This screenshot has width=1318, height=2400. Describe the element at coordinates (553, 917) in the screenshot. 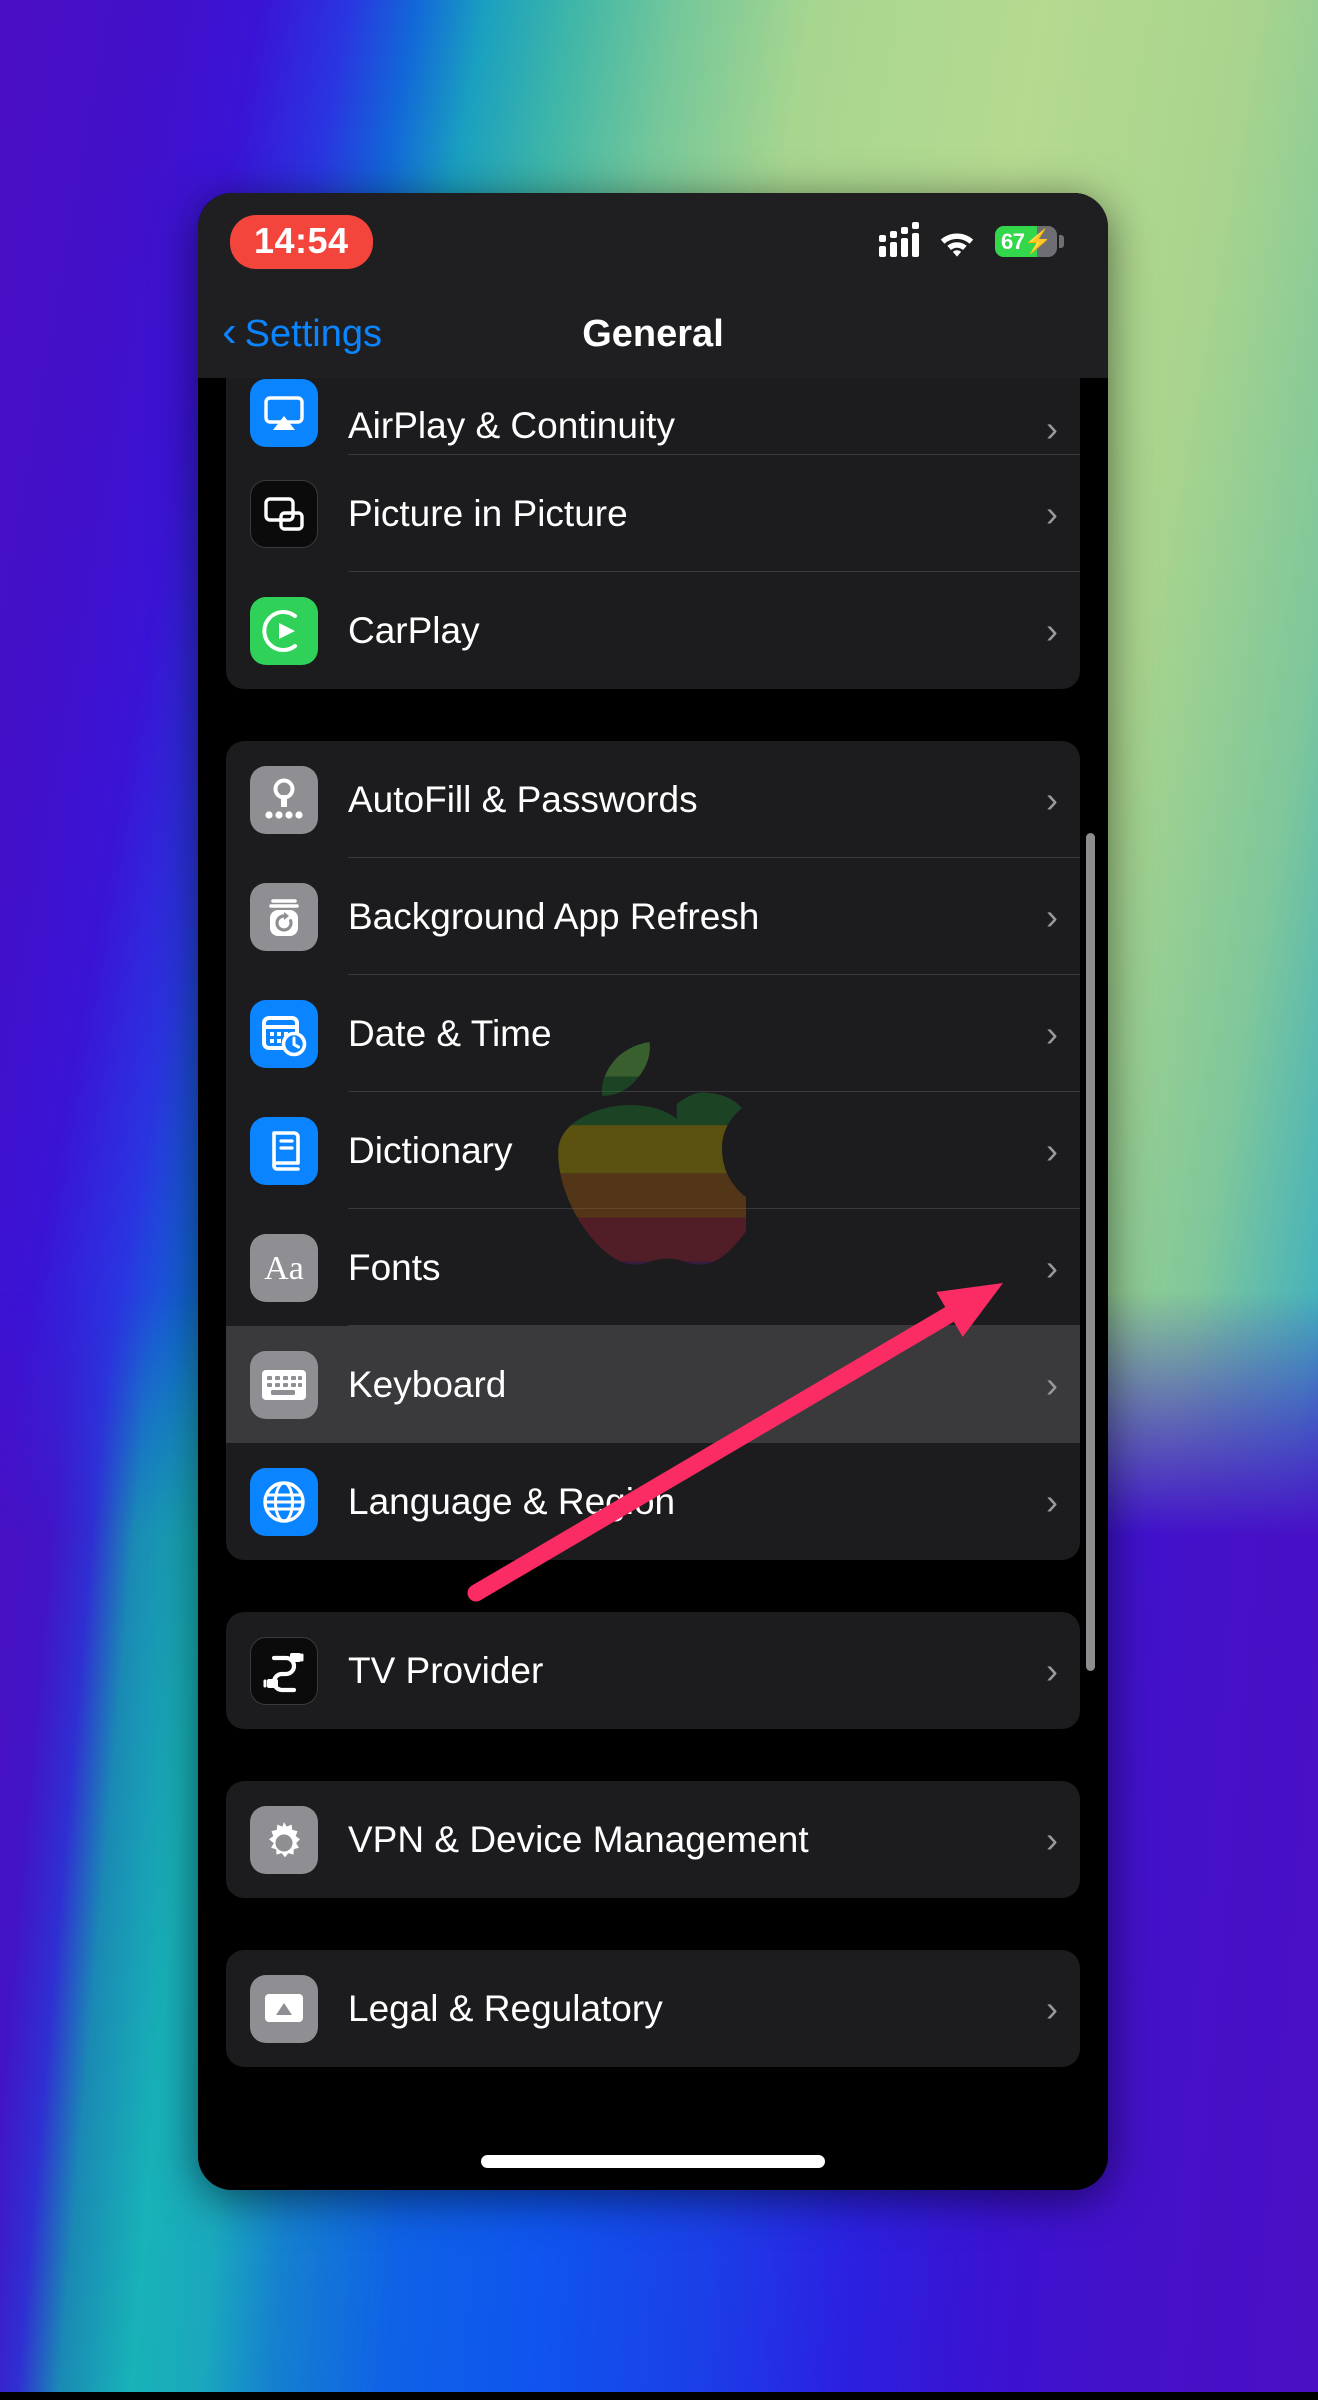

I see `settings-row-label: Background App Refresh` at that location.